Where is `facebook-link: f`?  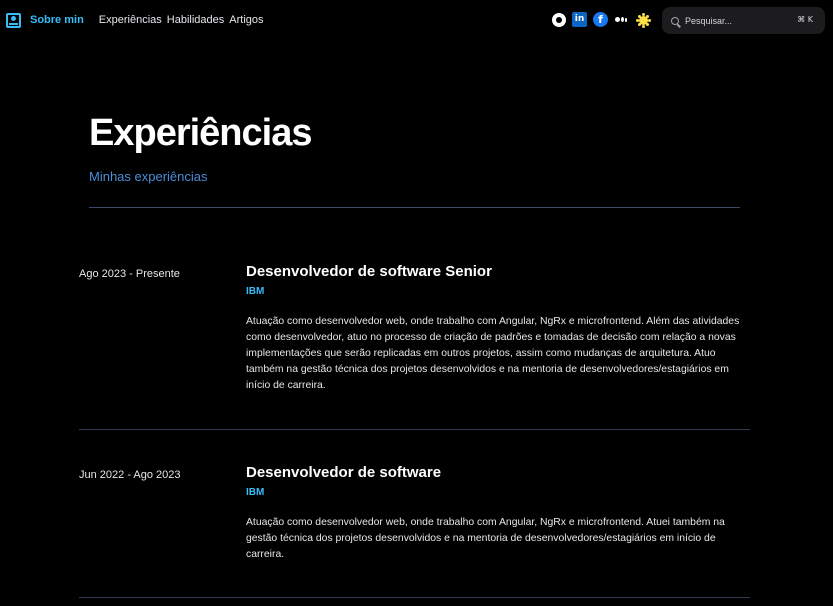 facebook-link: f is located at coordinates (600, 19).